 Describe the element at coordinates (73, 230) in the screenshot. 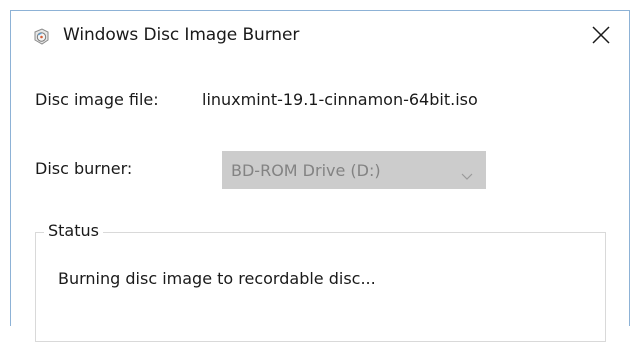

I see `status-legend: Status` at that location.